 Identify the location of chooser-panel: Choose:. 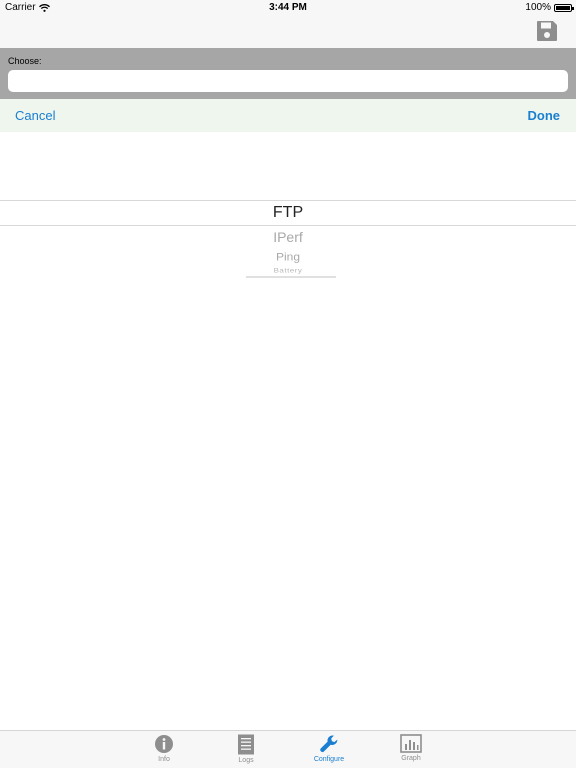
(288, 73).